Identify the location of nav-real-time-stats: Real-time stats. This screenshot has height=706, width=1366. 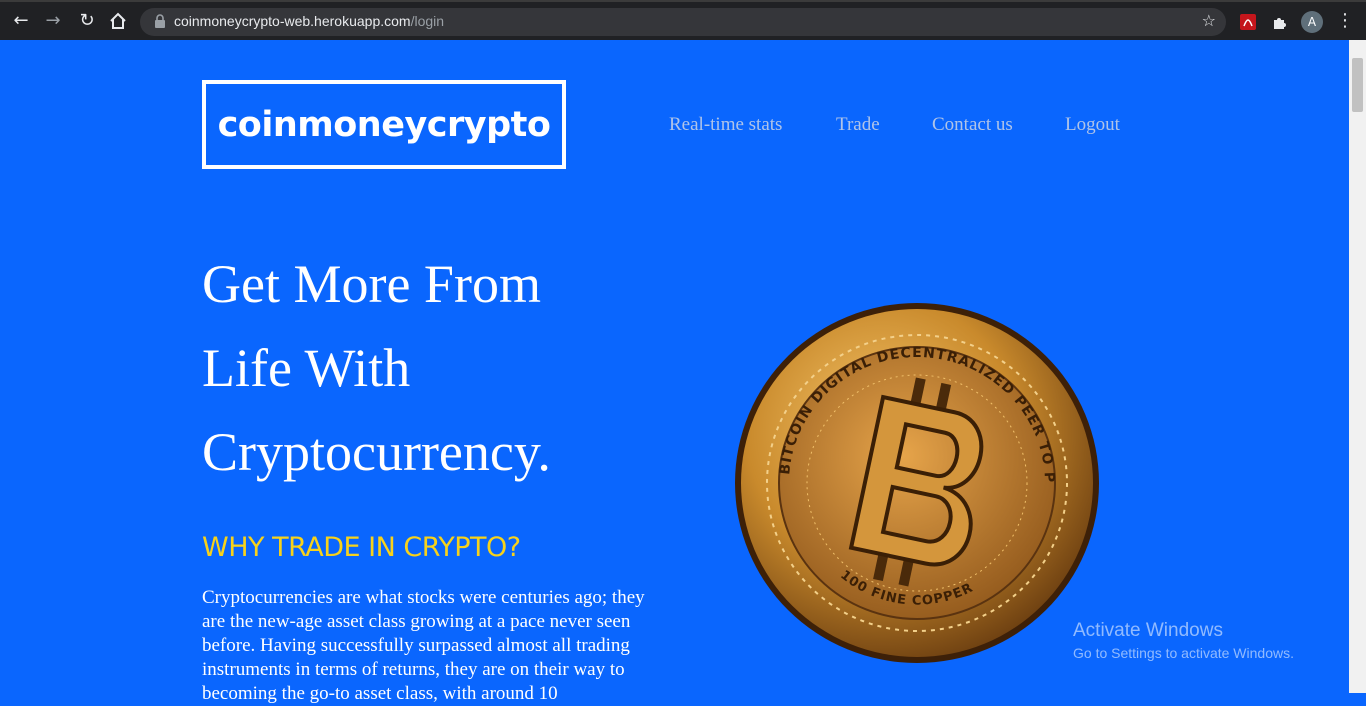
(725, 125).